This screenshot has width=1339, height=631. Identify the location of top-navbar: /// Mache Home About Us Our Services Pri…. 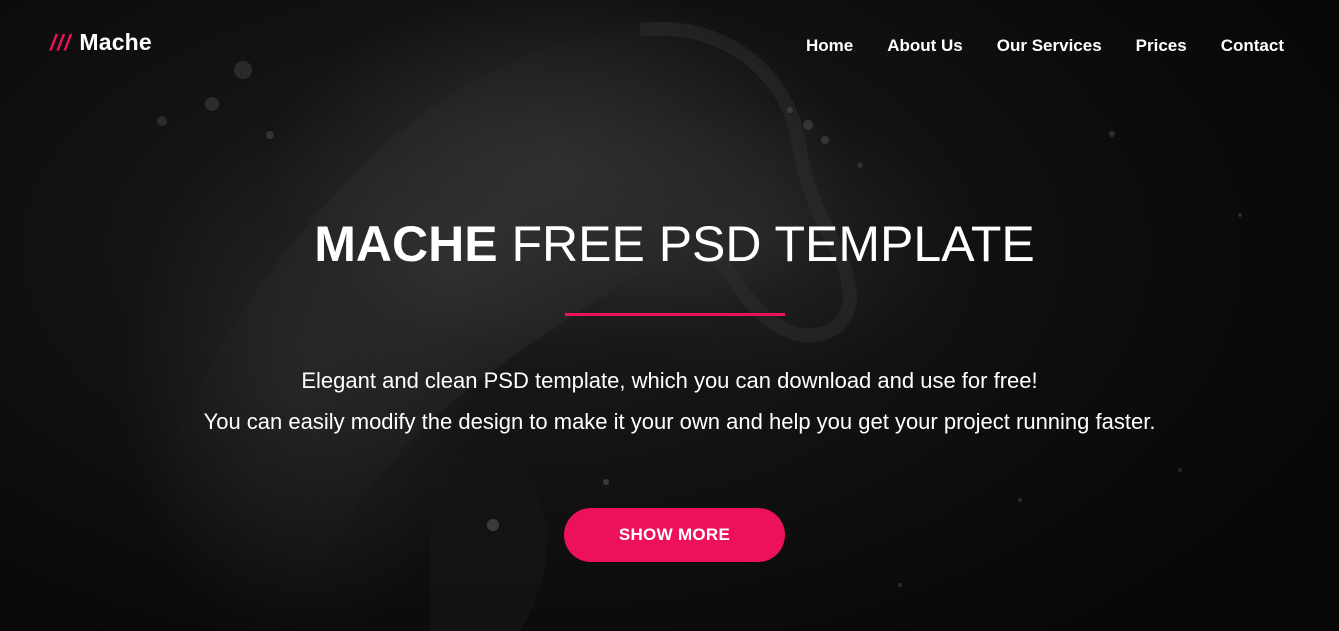
(669, 45).